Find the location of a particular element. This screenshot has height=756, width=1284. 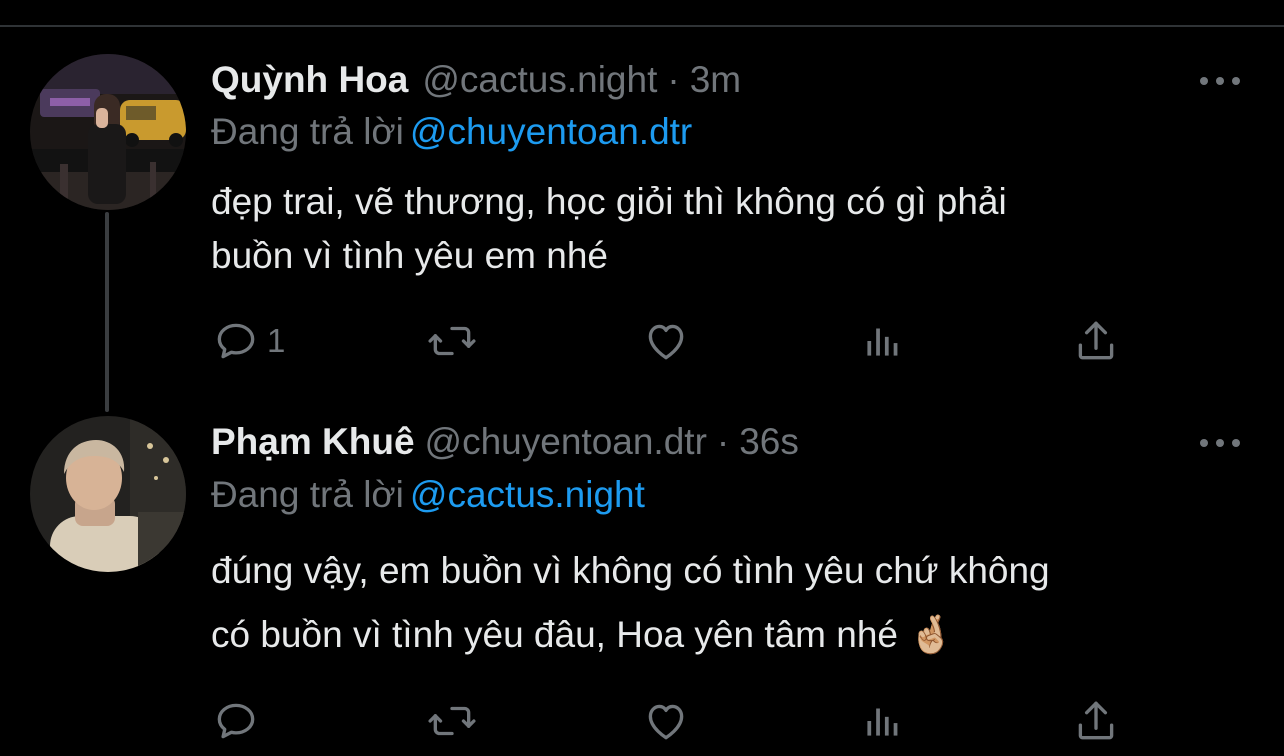

reply-count: 1 is located at coordinates (276, 340).